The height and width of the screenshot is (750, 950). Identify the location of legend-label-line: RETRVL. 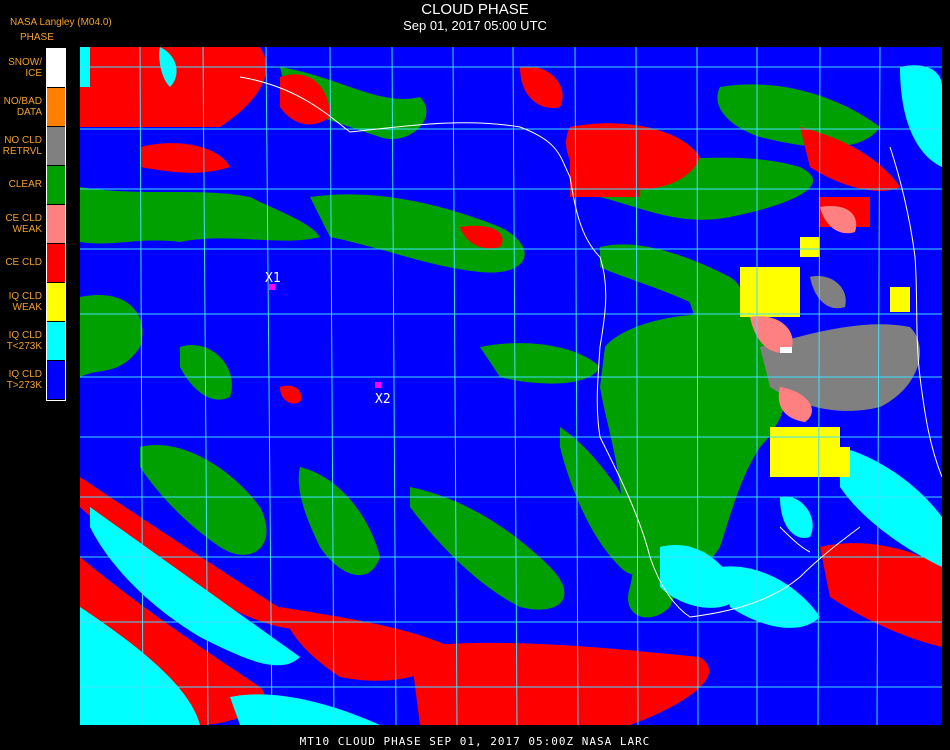
(22, 151).